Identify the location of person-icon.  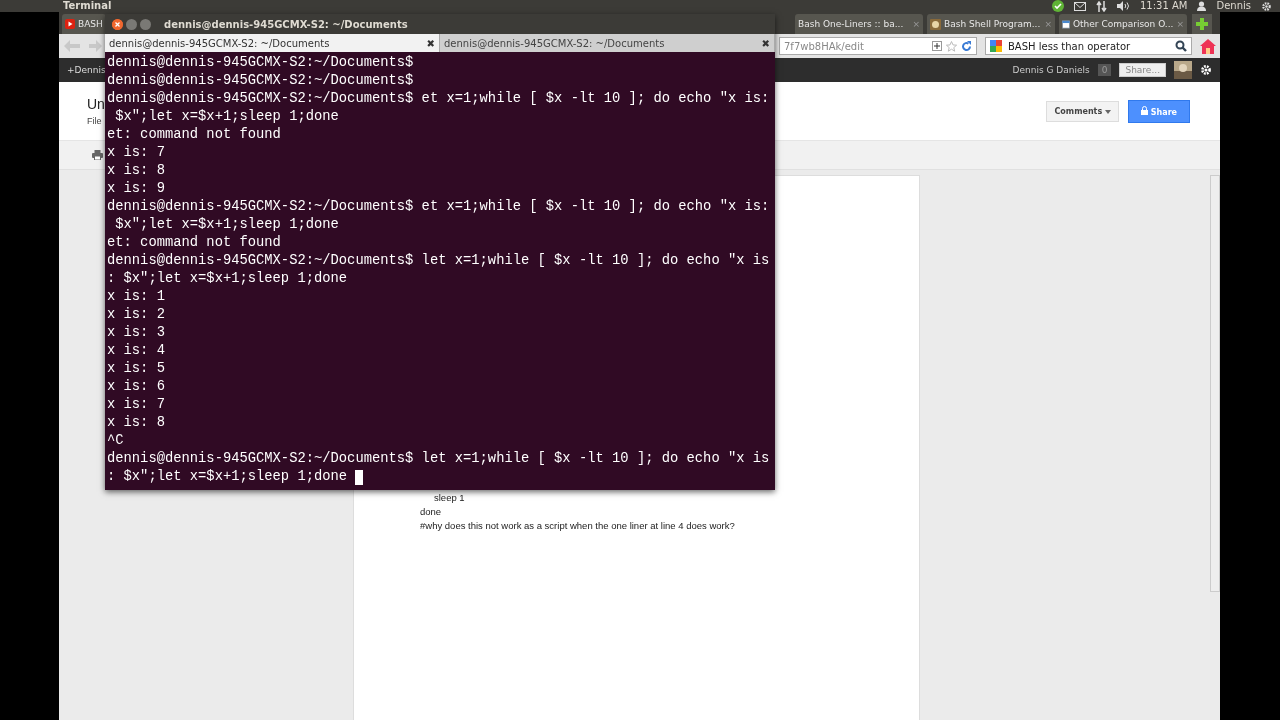
(1202, 6).